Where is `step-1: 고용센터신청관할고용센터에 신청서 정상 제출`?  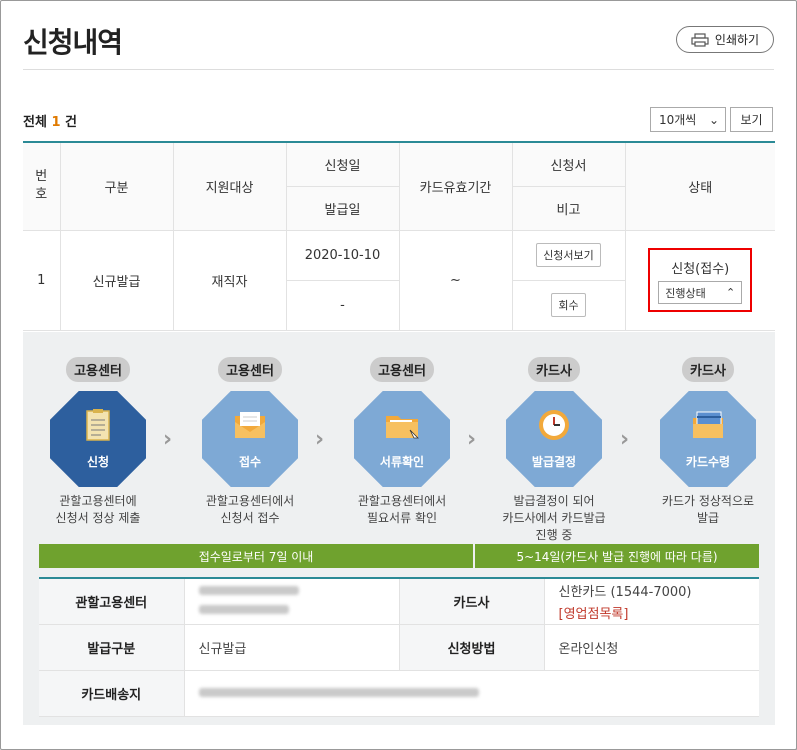 step-1: 고용센터신청관할고용센터에 신청서 정상 제출 is located at coordinates (98, 442).